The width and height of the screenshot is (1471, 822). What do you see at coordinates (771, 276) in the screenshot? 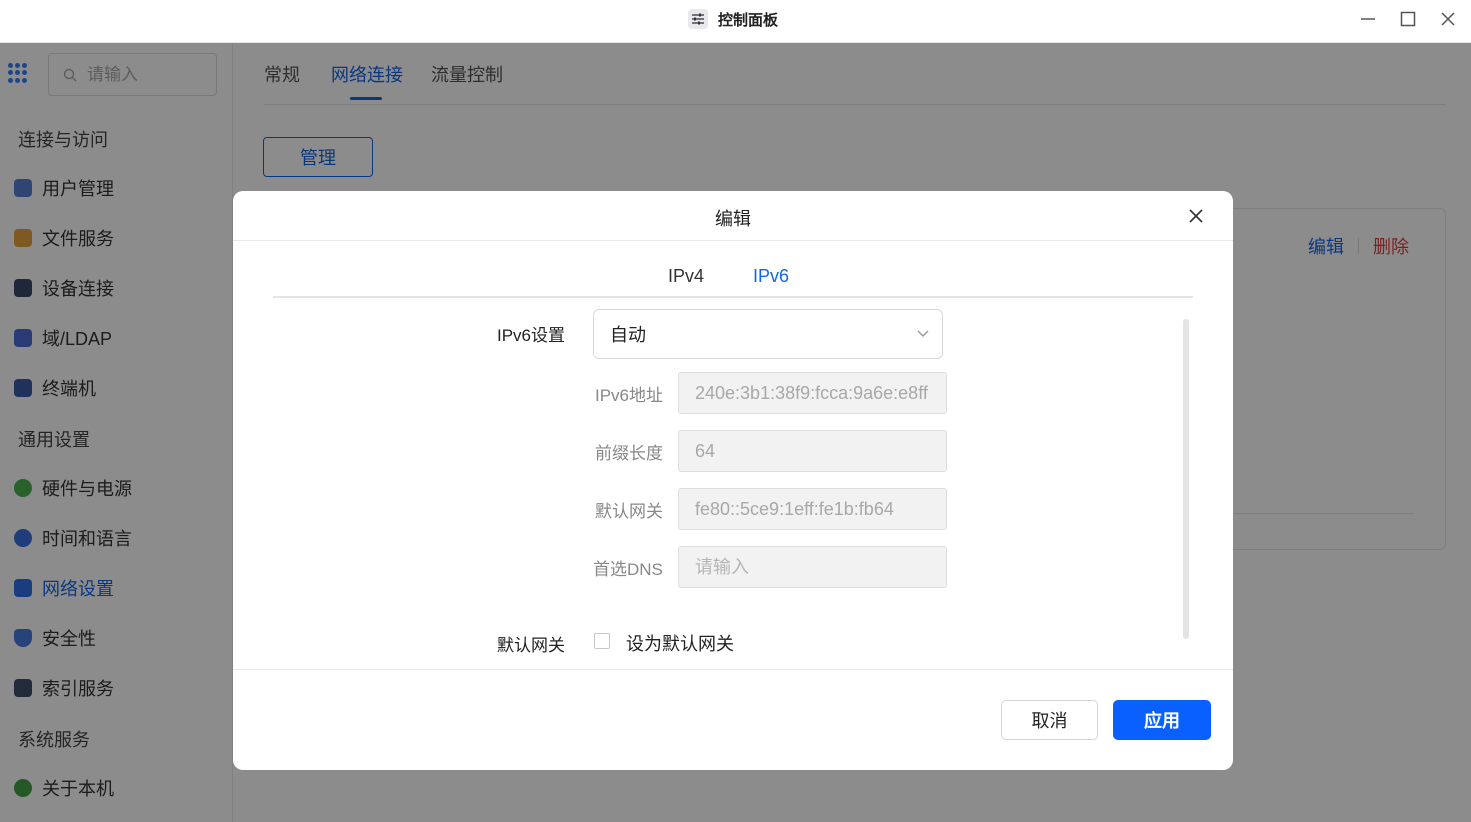
I see `tab-ipv6: IPv6` at bounding box center [771, 276].